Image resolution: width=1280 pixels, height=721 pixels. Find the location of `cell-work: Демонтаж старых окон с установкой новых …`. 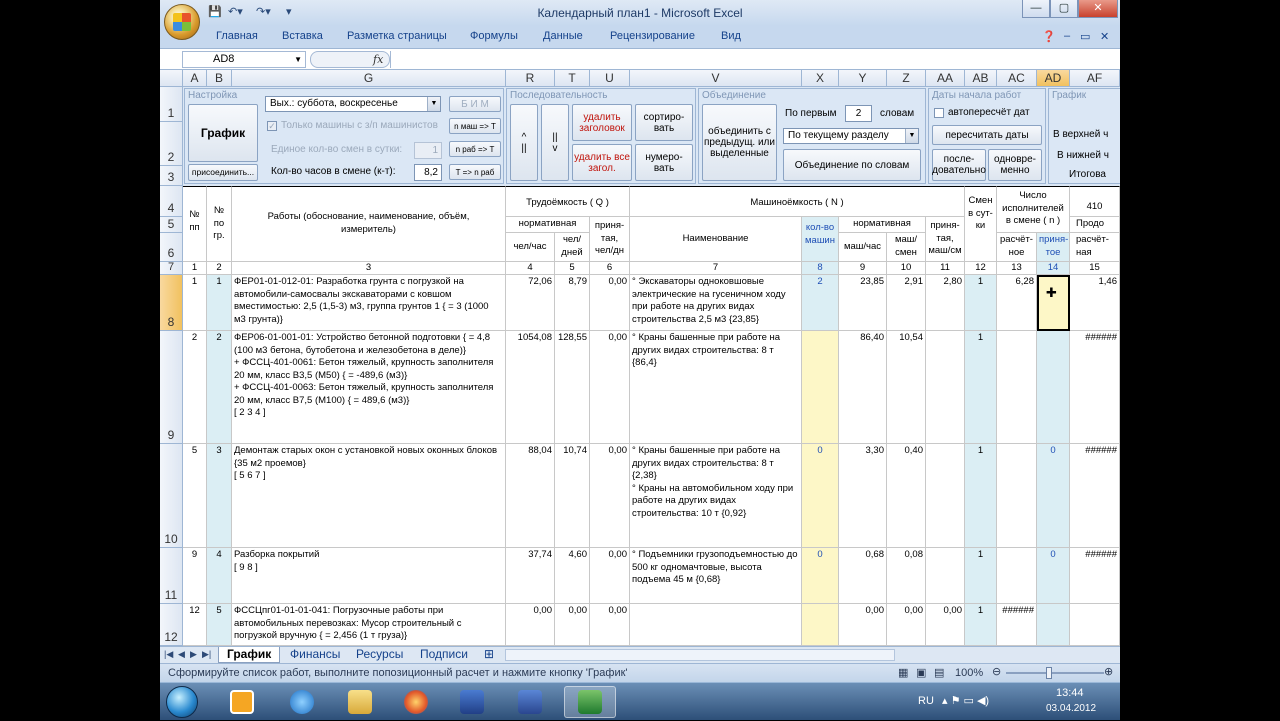

cell-work: Демонтаж старых окон с установкой новых … is located at coordinates (369, 496).